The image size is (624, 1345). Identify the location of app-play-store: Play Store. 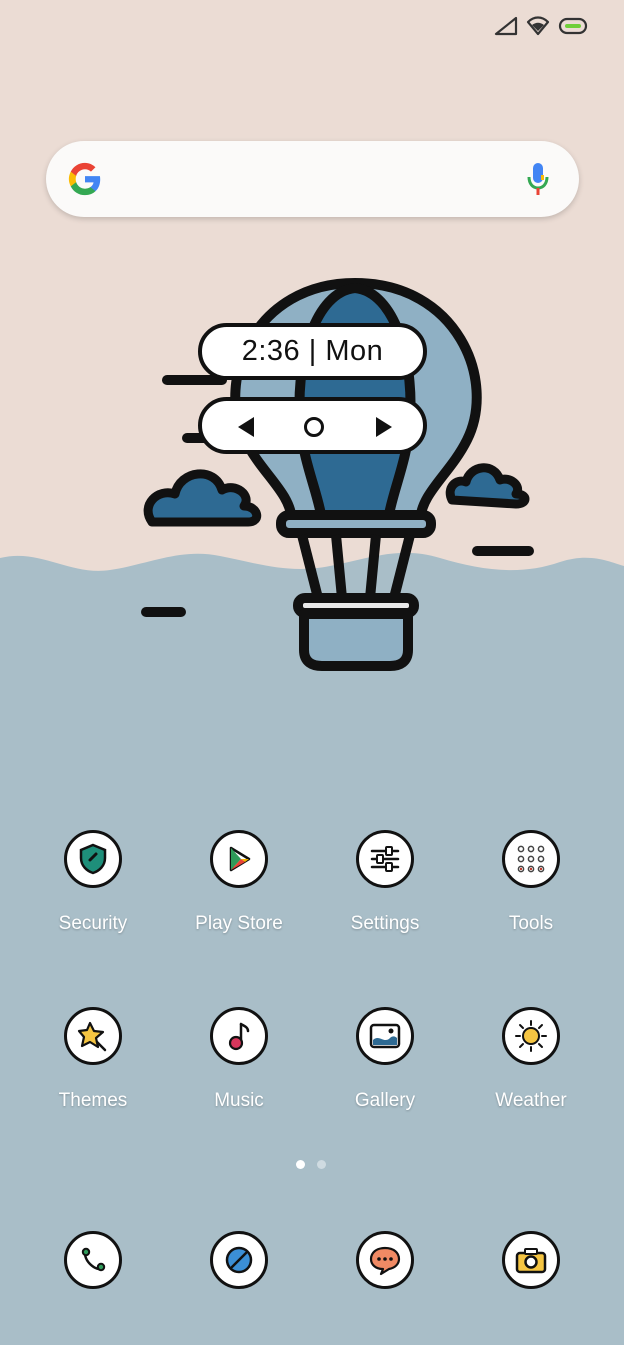
(239, 895).